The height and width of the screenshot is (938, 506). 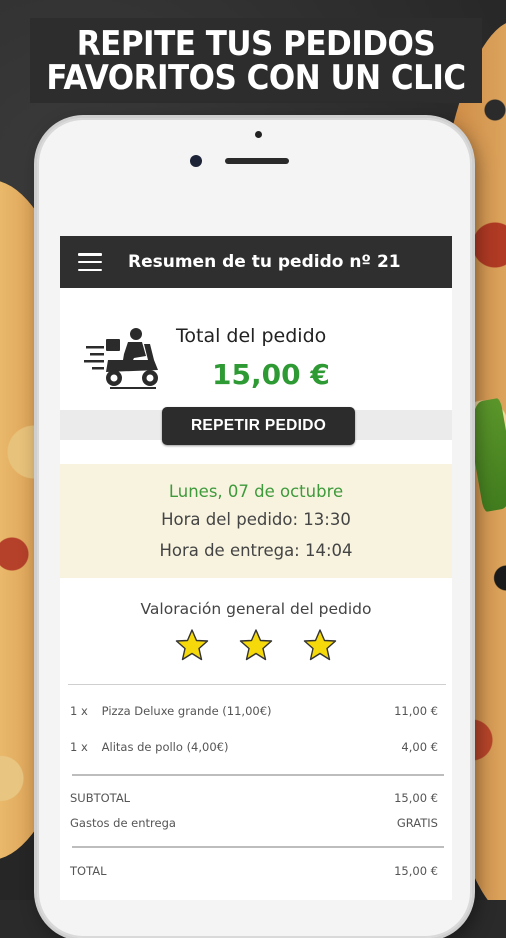 I want to click on order-total-section: Total del pedido 15,00 €, so click(x=256, y=349).